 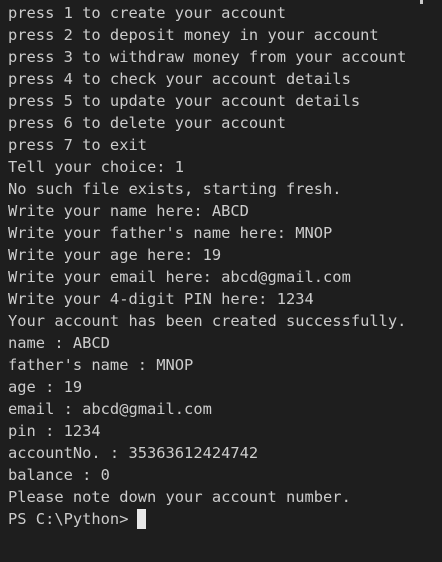 What do you see at coordinates (96, 167) in the screenshot?
I see `output-line: Tell your choice: 1` at bounding box center [96, 167].